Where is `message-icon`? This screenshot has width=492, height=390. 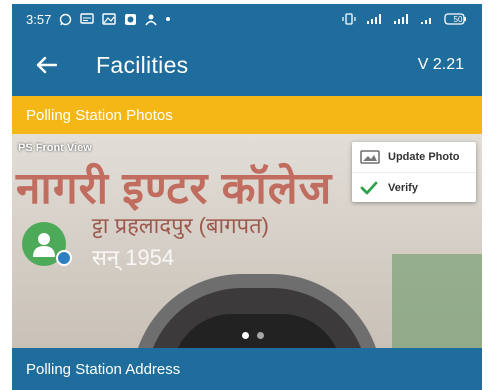
message-icon is located at coordinates (87, 19).